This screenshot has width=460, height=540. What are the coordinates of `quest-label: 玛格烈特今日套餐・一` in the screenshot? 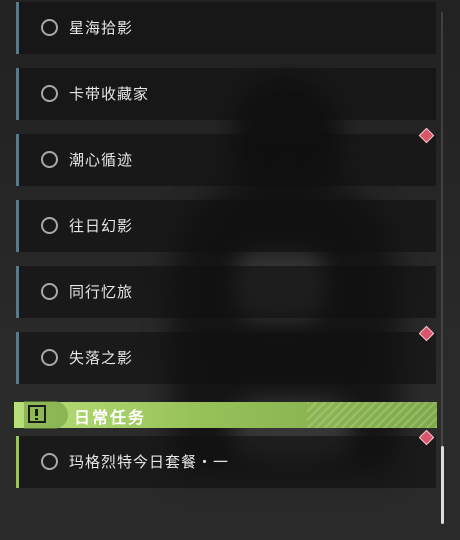 It's located at (149, 462).